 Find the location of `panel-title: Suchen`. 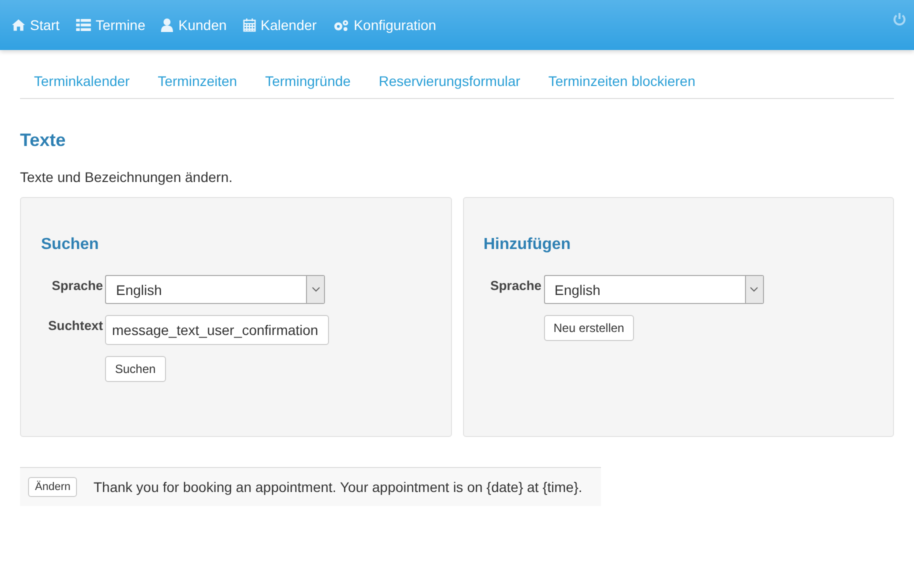

panel-title: Suchen is located at coordinates (70, 245).